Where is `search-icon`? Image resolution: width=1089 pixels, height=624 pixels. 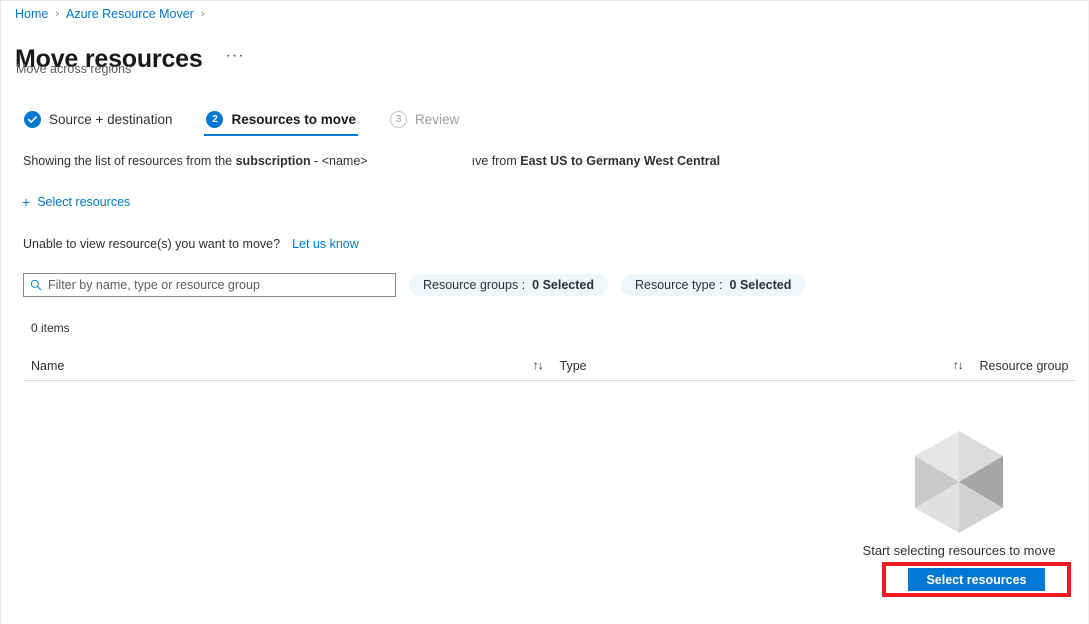
search-icon is located at coordinates (36, 285).